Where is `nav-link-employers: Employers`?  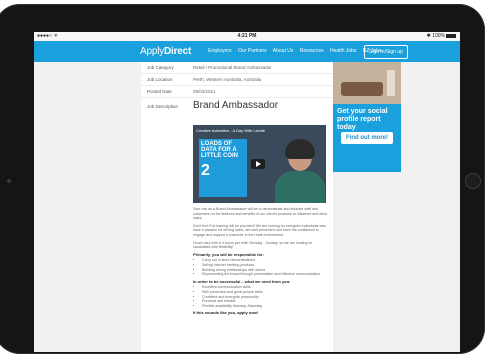 nav-link-employers: Employers is located at coordinates (220, 51).